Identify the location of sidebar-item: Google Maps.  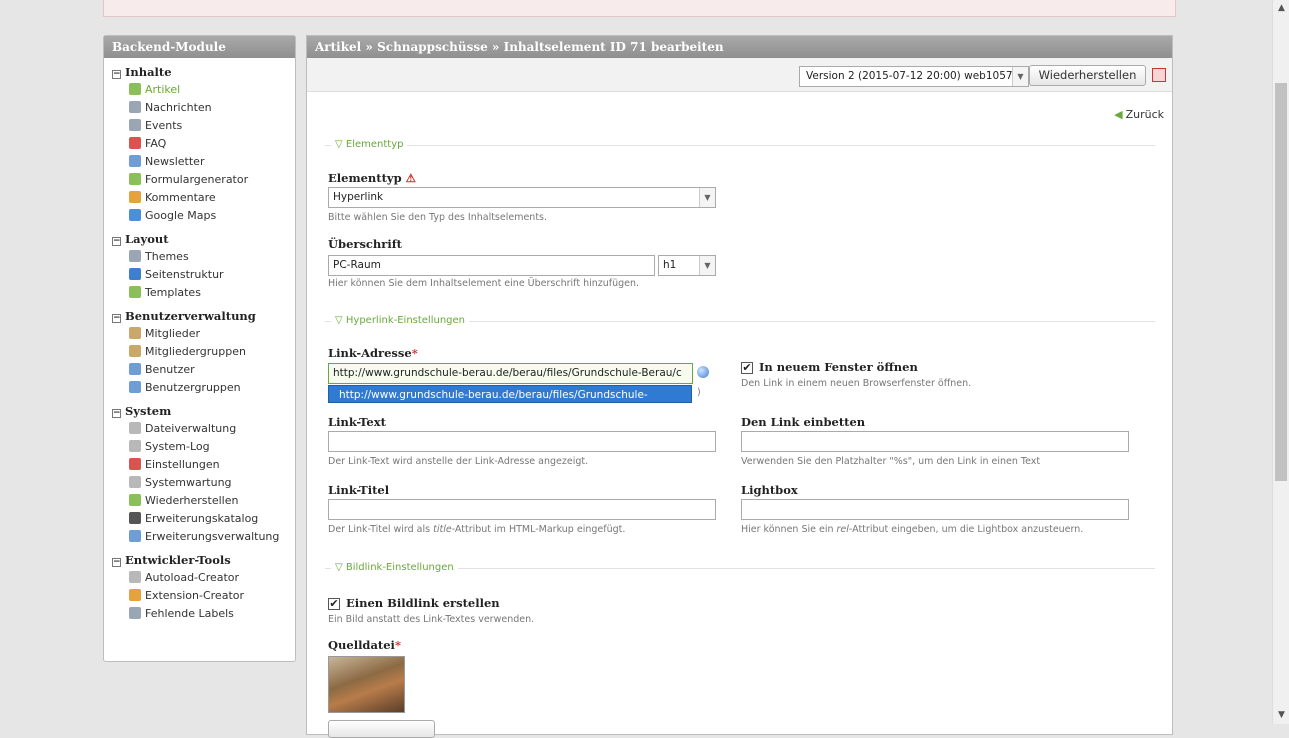
(199, 216).